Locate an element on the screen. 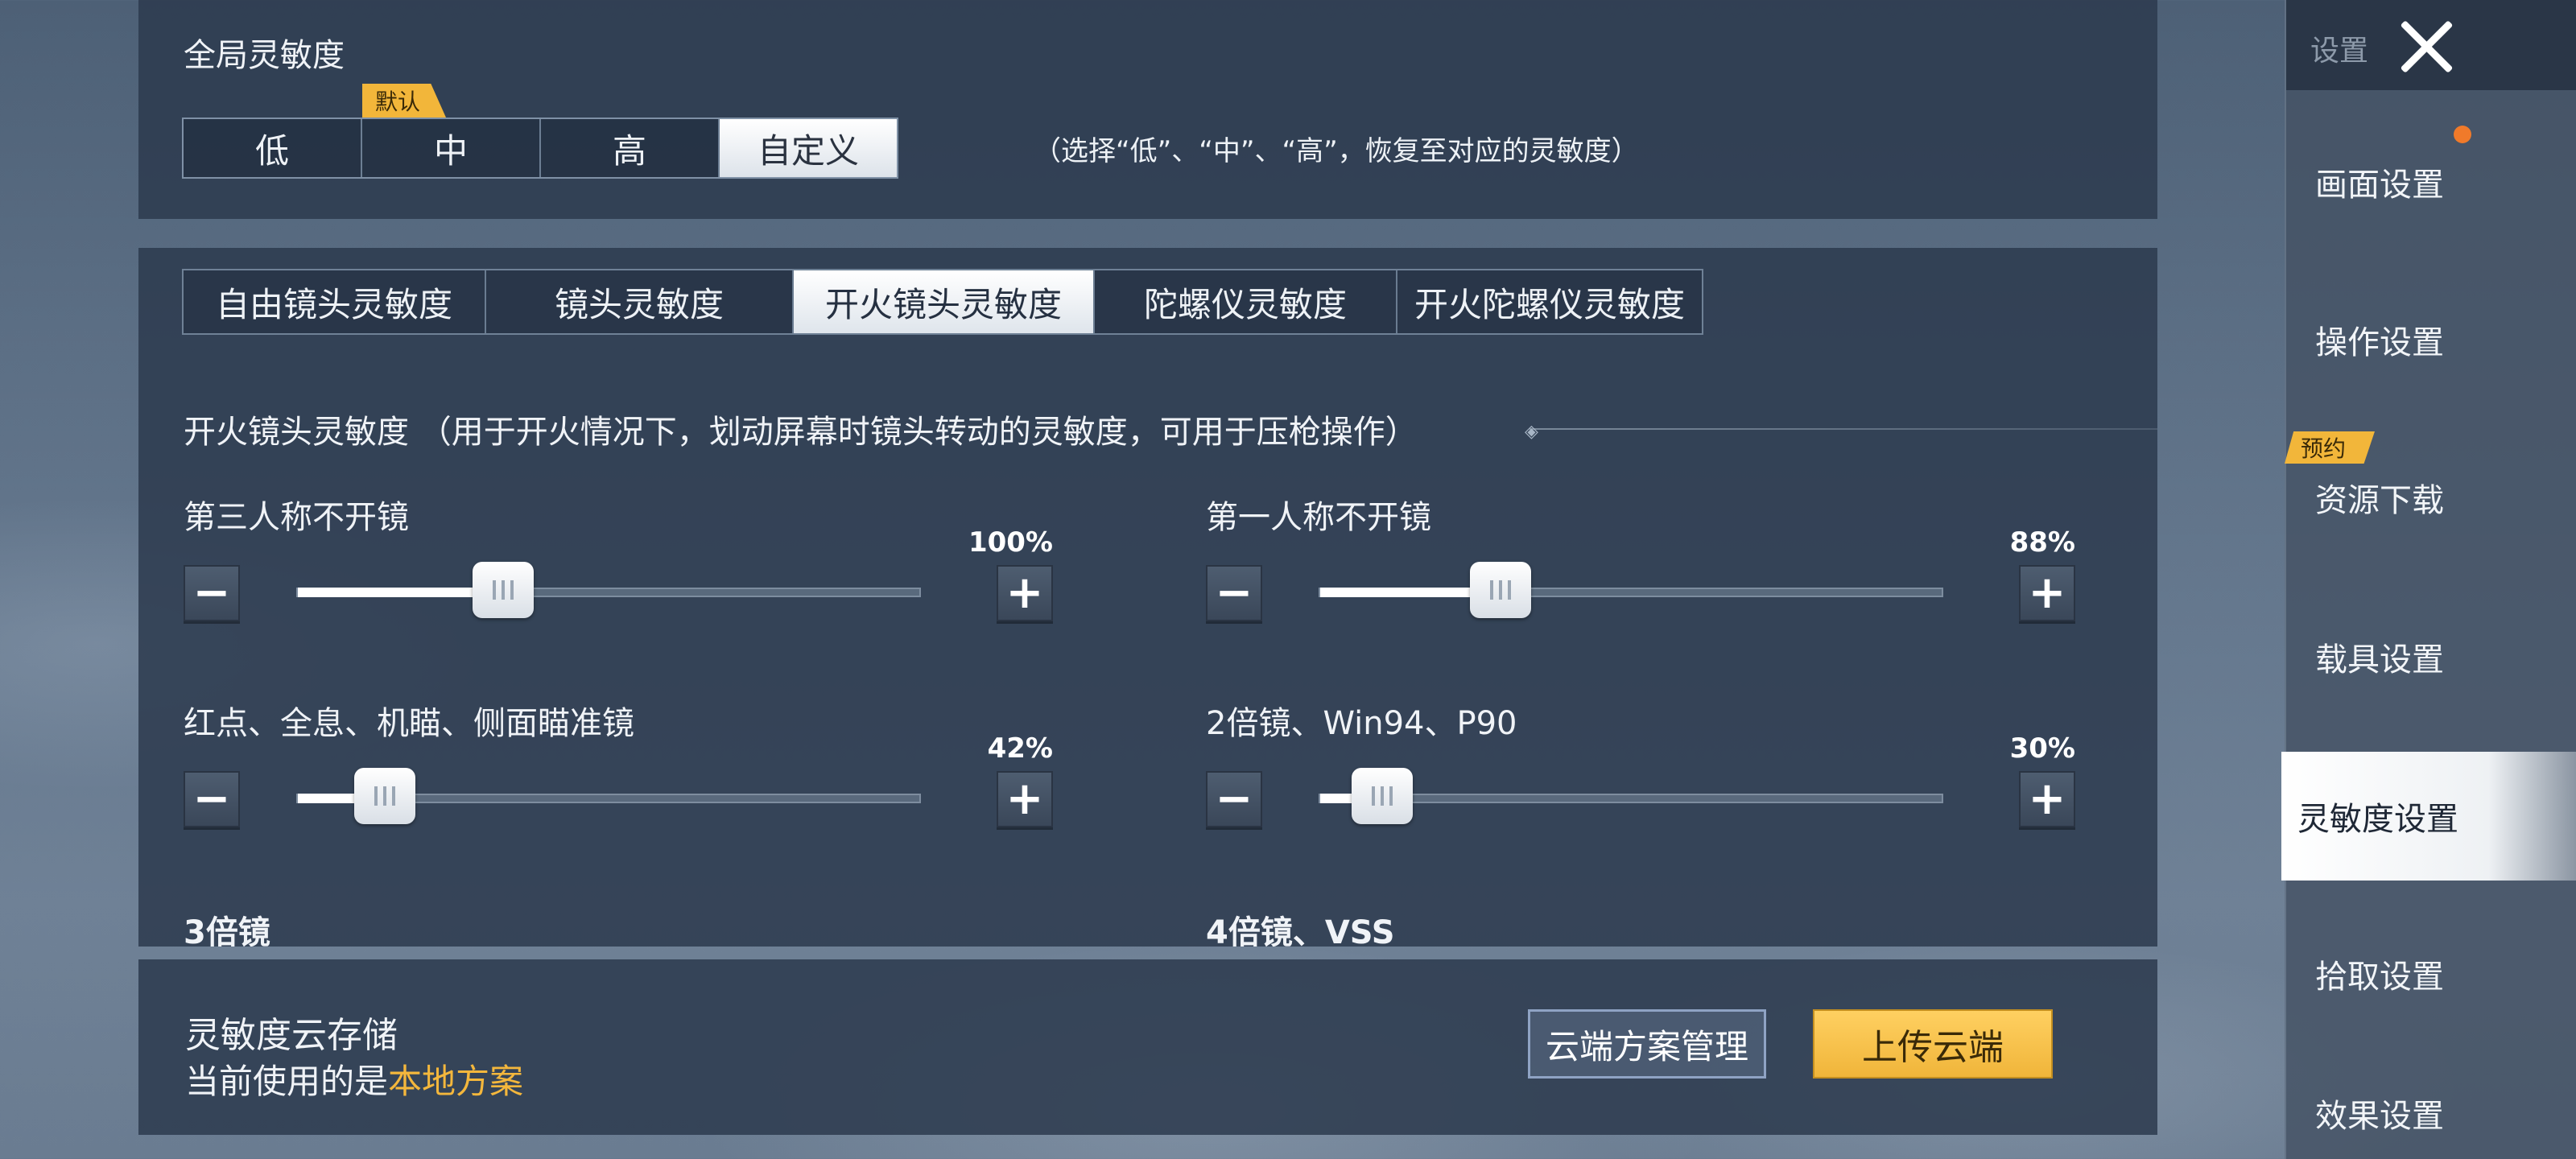  preset-hint: （选择“低”、“中”、“高”，恢复至对应的灵敏度） is located at coordinates (1336, 151).